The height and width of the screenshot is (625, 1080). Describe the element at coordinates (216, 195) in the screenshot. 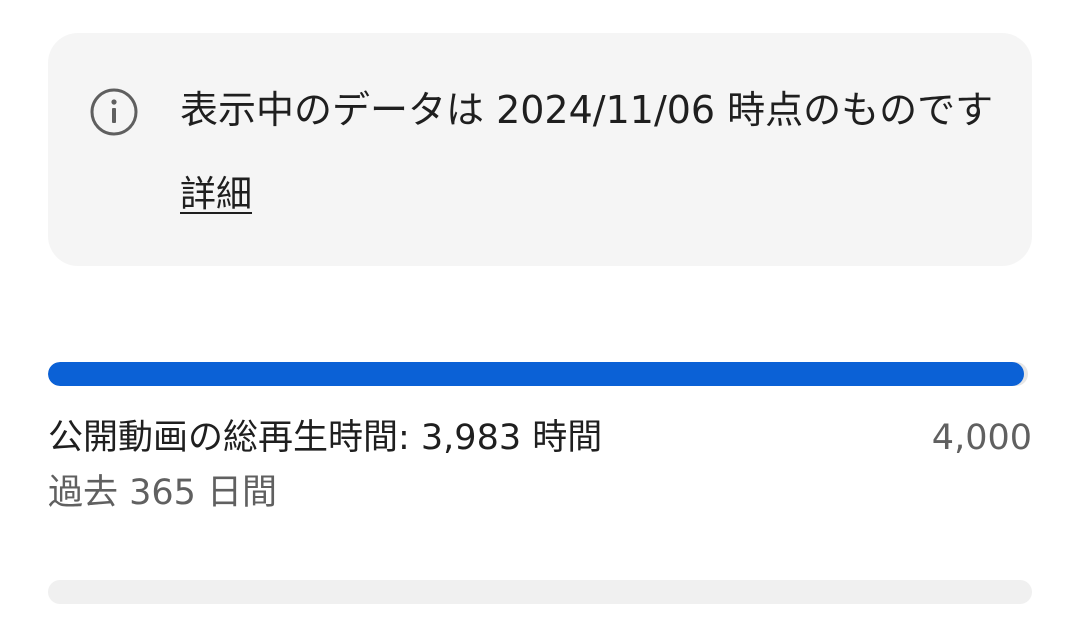

I see `details-link: 詳細` at that location.